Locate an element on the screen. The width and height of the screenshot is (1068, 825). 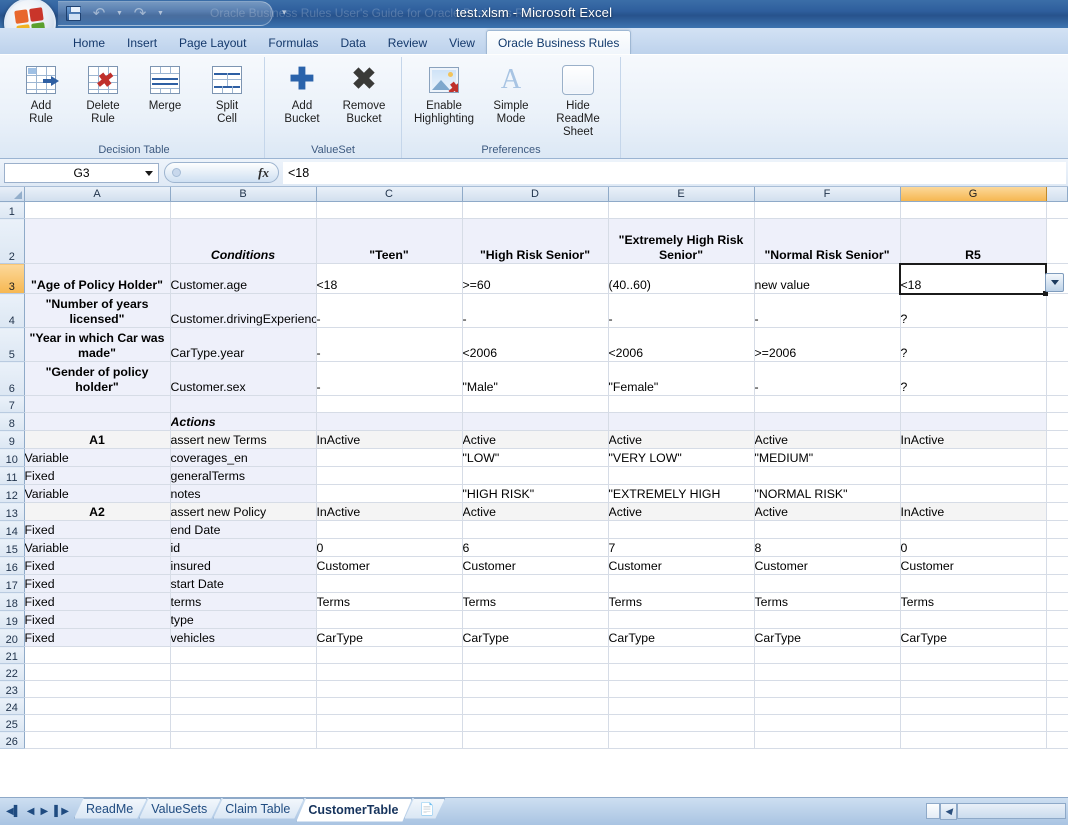
cell-F3: new value is located at coordinates (827, 278).